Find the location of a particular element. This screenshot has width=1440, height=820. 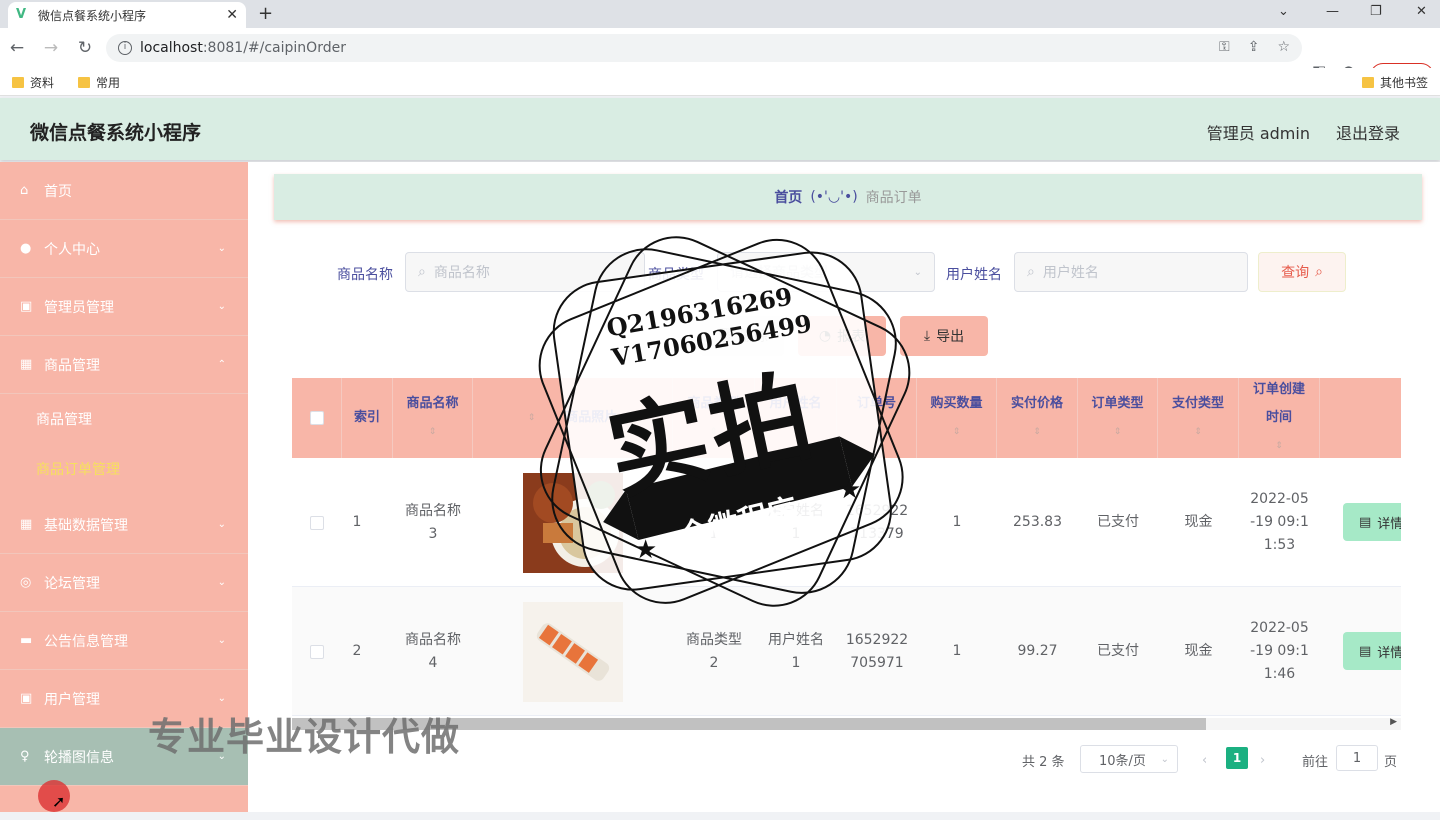

report-label: 报表 is located at coordinates (851, 337).